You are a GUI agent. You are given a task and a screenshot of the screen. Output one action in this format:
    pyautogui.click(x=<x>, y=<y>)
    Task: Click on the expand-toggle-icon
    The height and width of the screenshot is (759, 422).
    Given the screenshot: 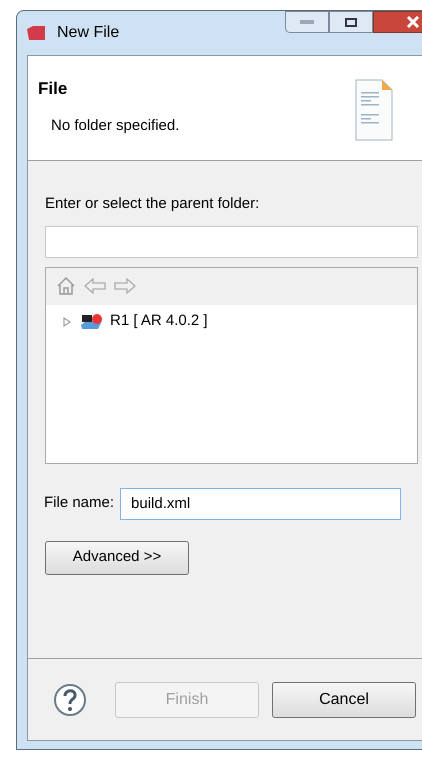 What is the action you would take?
    pyautogui.click(x=67, y=321)
    